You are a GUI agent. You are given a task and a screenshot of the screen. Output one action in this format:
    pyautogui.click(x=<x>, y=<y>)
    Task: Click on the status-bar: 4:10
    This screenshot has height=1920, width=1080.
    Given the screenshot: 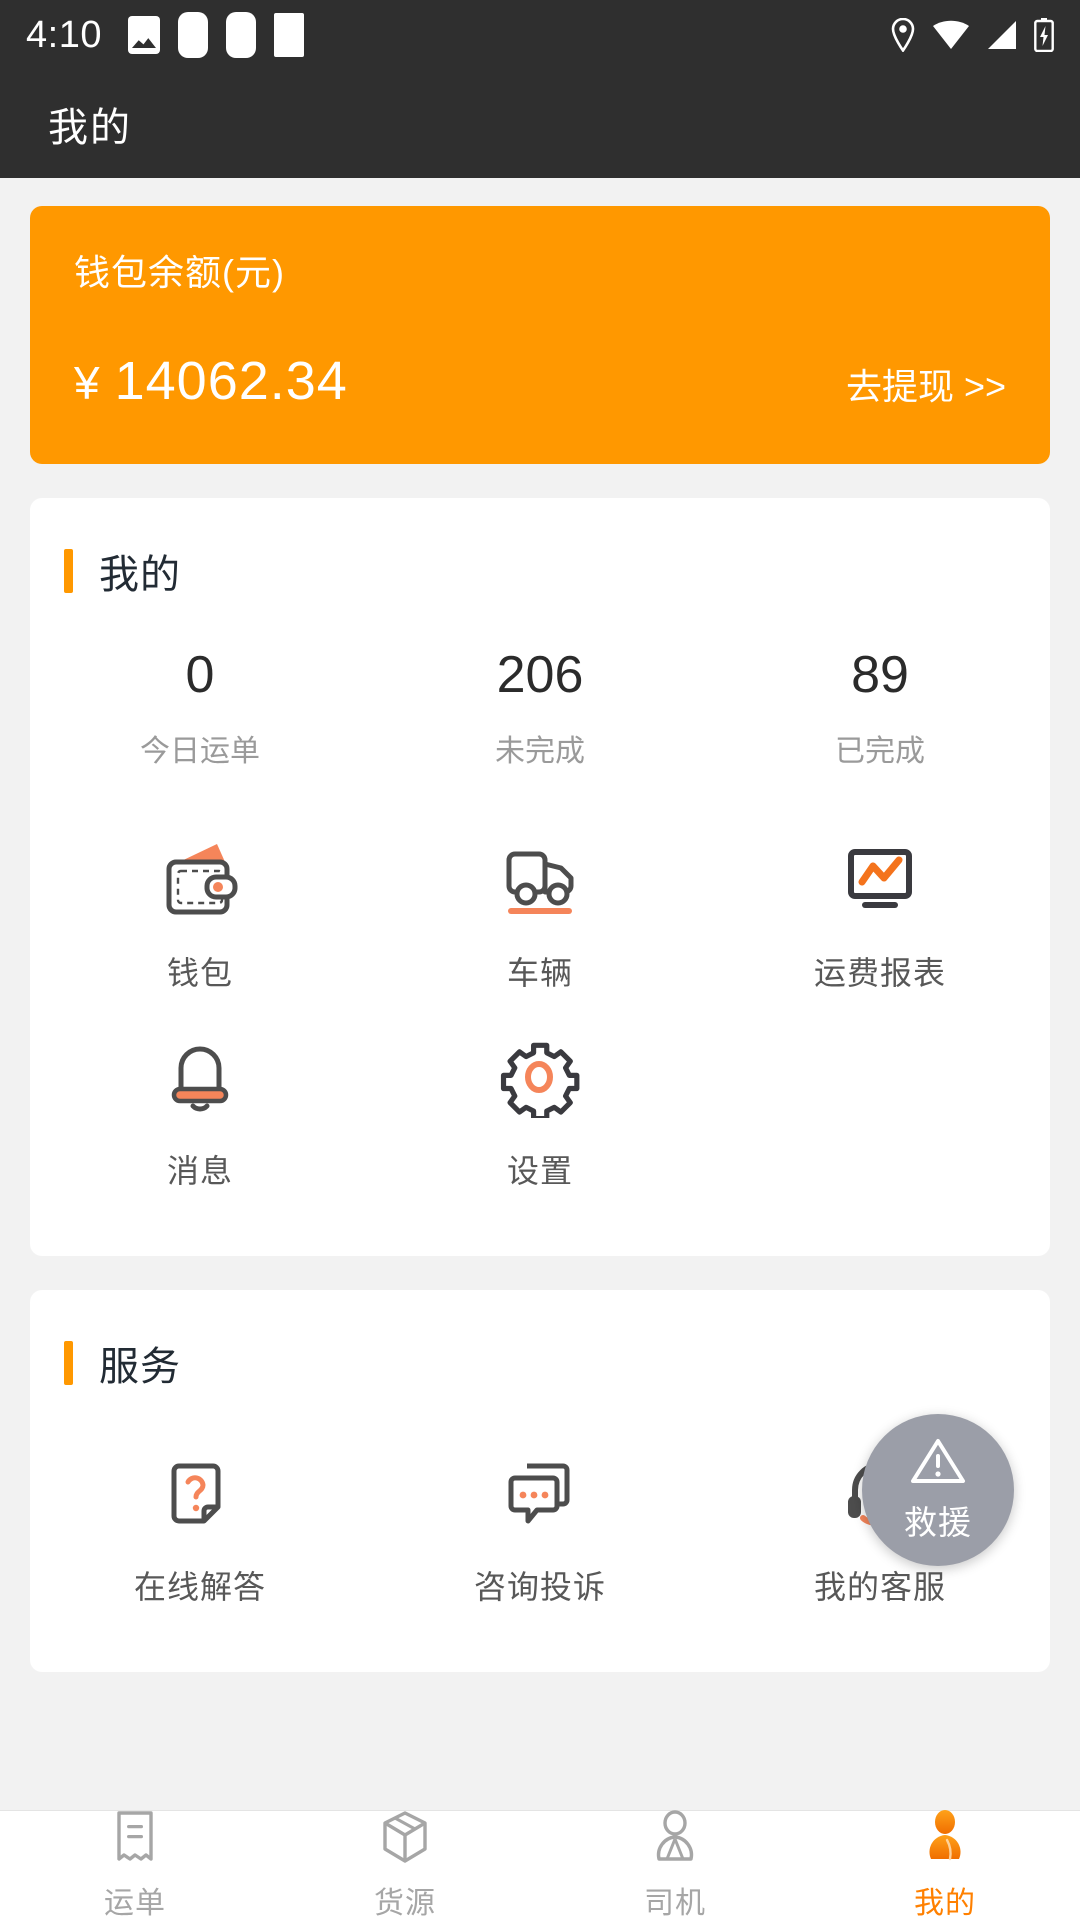 What is the action you would take?
    pyautogui.click(x=540, y=35)
    